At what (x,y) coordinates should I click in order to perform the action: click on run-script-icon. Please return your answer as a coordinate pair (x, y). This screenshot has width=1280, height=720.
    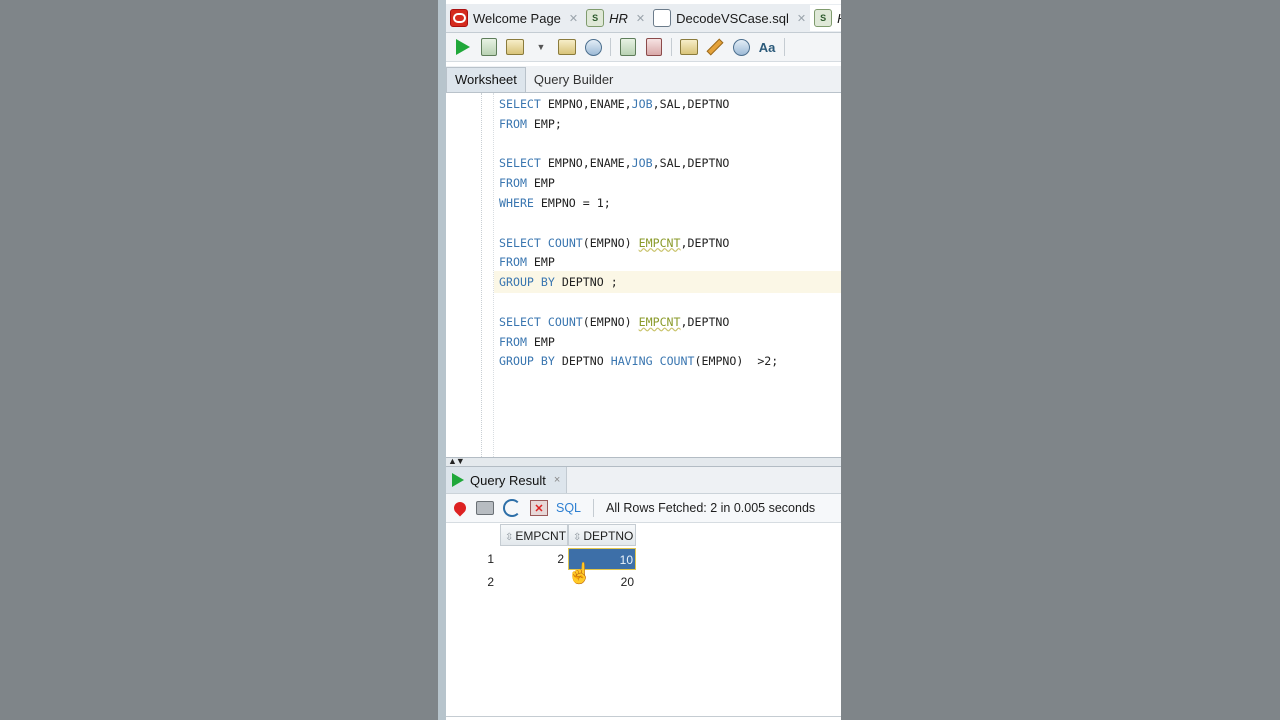
    Looking at the image, I should click on (489, 47).